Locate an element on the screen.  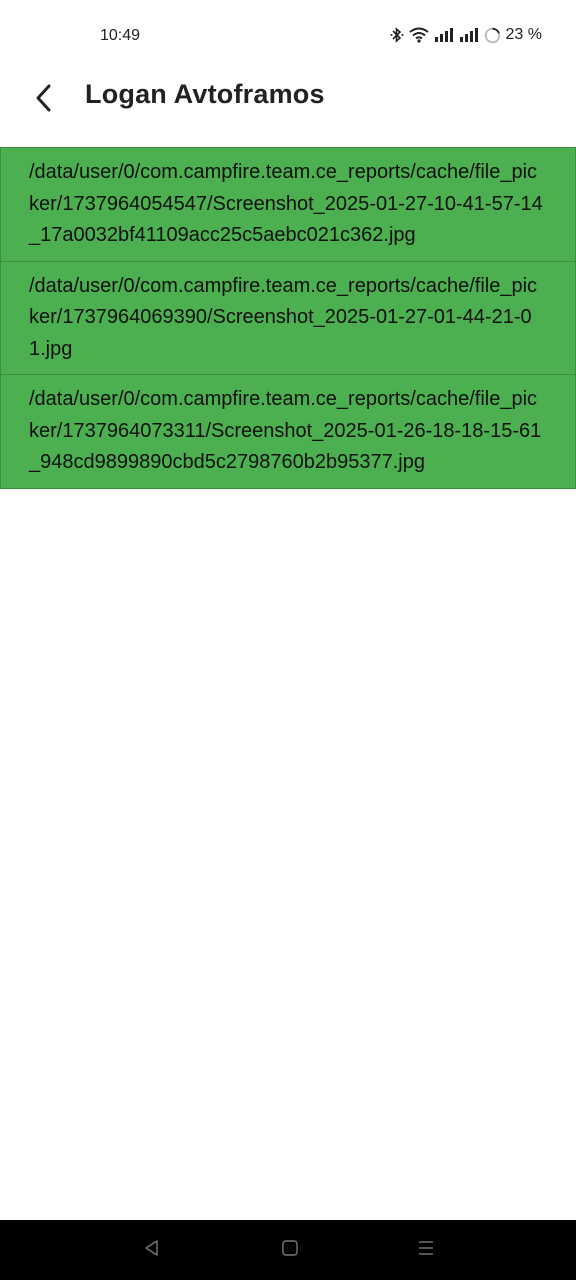
status-icons: 23 % is located at coordinates (466, 35).